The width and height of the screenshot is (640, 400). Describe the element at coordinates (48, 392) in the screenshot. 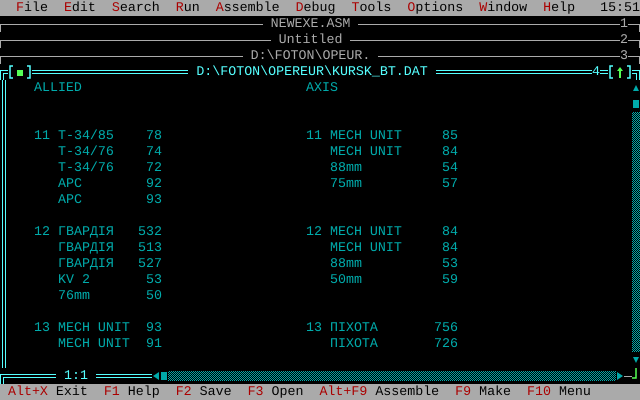

I see `shortcut-button: Alt+X Exit` at that location.